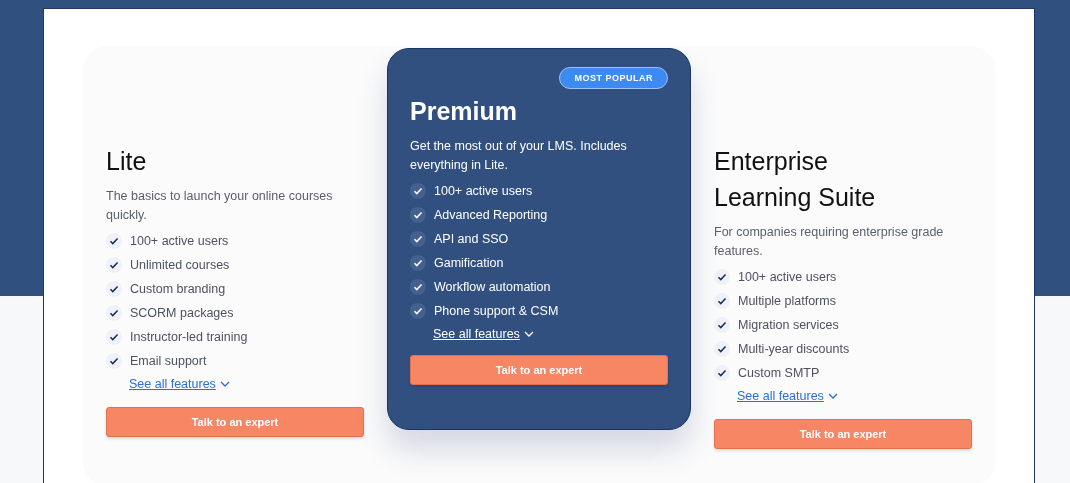  What do you see at coordinates (788, 325) in the screenshot?
I see `feature-text: Migration services` at bounding box center [788, 325].